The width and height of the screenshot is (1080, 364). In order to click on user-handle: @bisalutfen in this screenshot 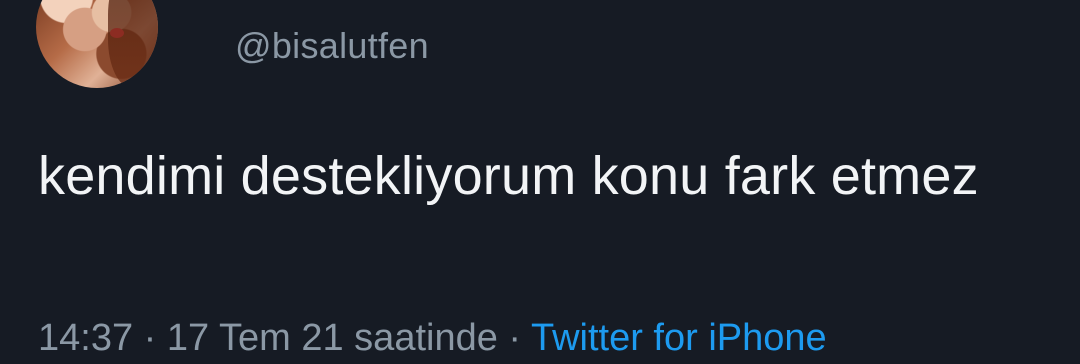, I will do `click(332, 46)`.